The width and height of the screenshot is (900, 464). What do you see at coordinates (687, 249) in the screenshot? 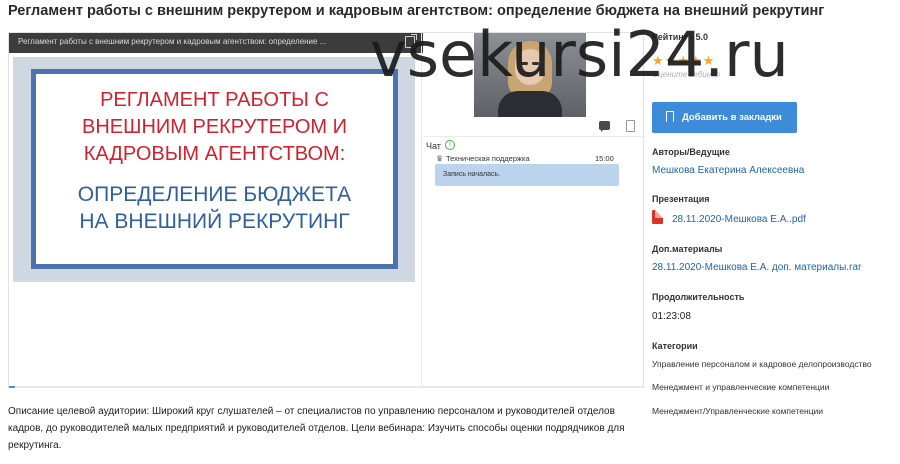
I see `materials-label: Доп.материалы` at bounding box center [687, 249].